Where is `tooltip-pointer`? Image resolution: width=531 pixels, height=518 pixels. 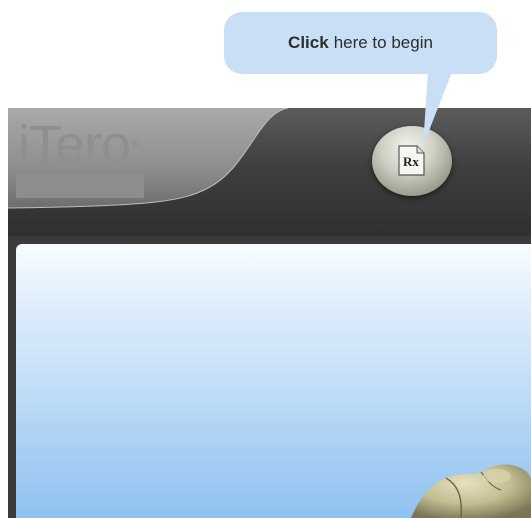 tooltip-pointer is located at coordinates (437, 109).